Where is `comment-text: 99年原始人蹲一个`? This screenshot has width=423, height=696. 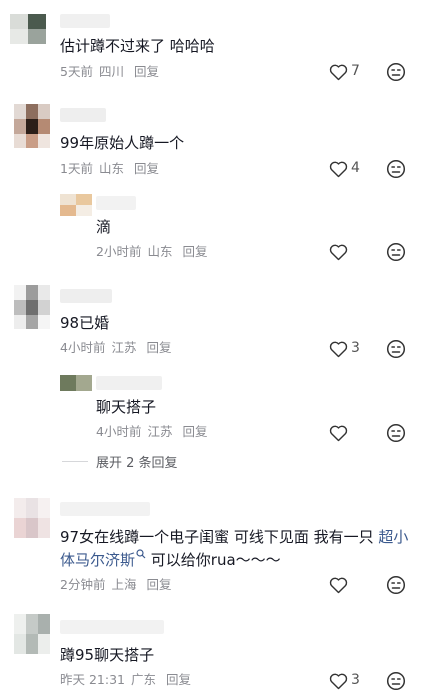 comment-text: 99年原始人蹲一个 is located at coordinates (122, 143).